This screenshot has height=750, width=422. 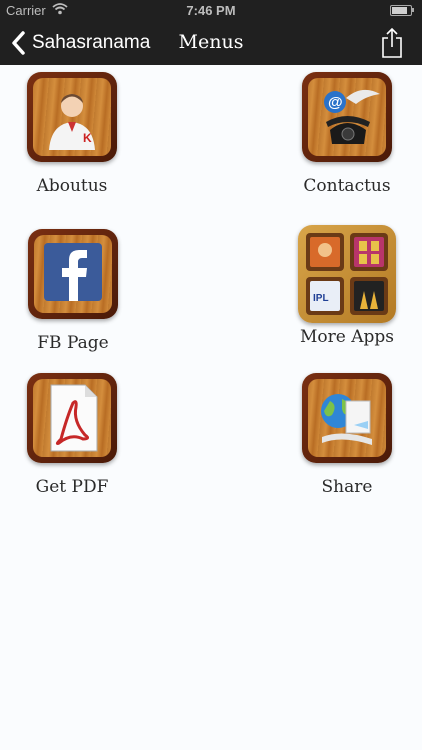 I want to click on status-bar: Carrier 7:46 PM, so click(x=211, y=11).